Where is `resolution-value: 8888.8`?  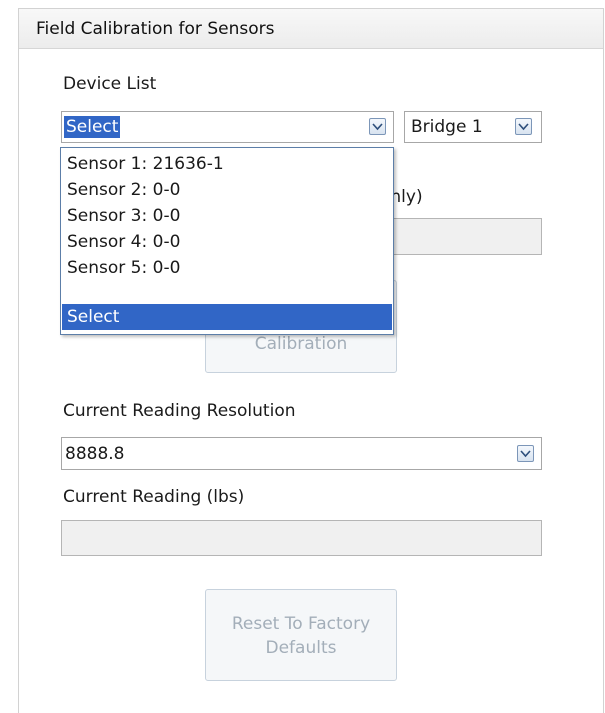
resolution-value: 8888.8 is located at coordinates (95, 454).